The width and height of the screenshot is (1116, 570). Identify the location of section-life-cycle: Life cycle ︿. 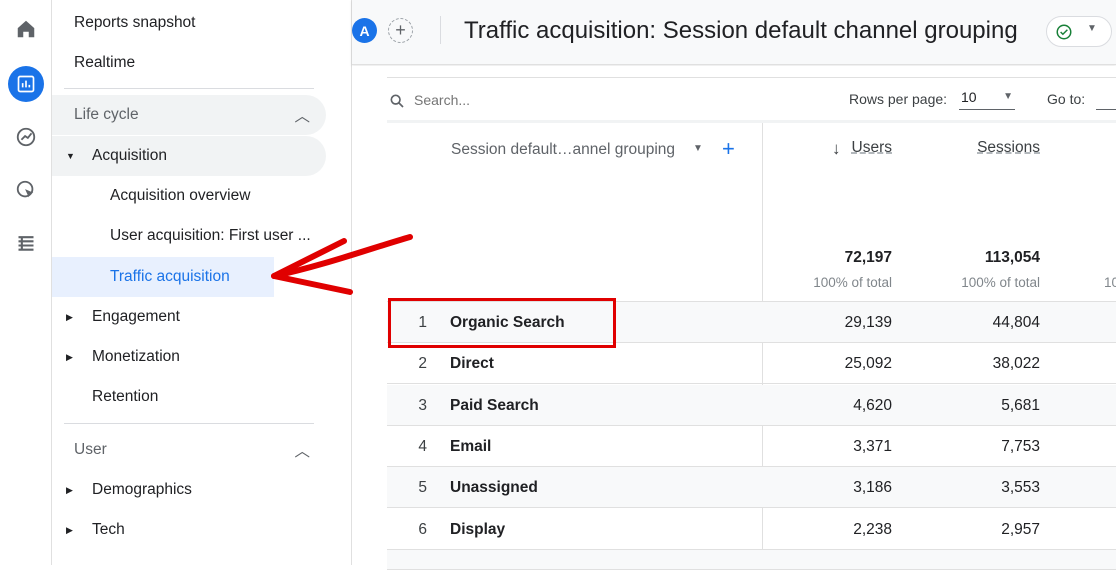
(189, 115).